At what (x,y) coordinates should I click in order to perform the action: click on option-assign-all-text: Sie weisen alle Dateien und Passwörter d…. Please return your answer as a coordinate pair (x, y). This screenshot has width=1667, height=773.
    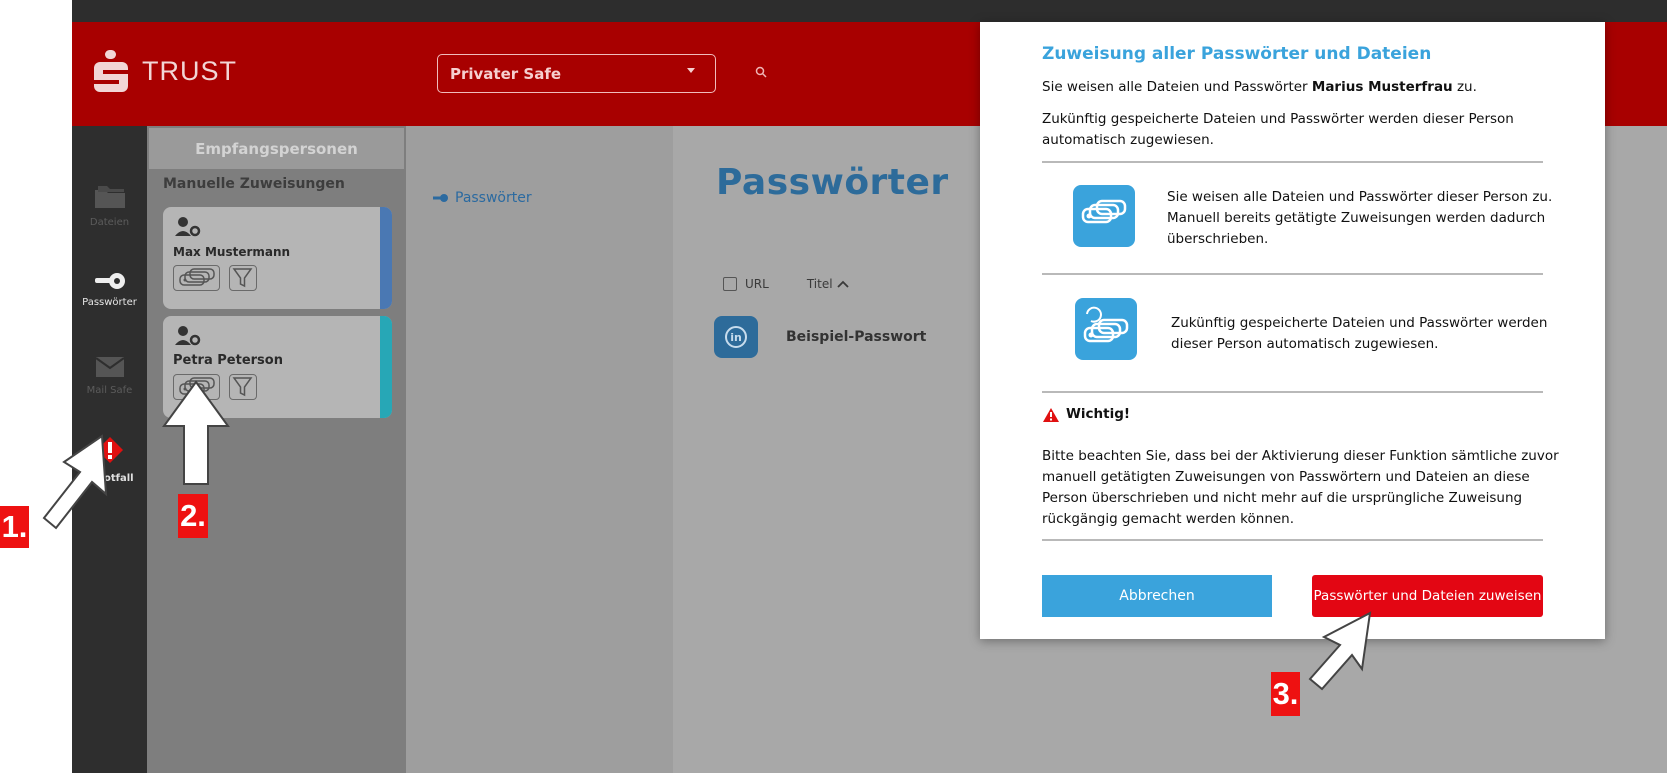
    Looking at the image, I should click on (1359, 218).